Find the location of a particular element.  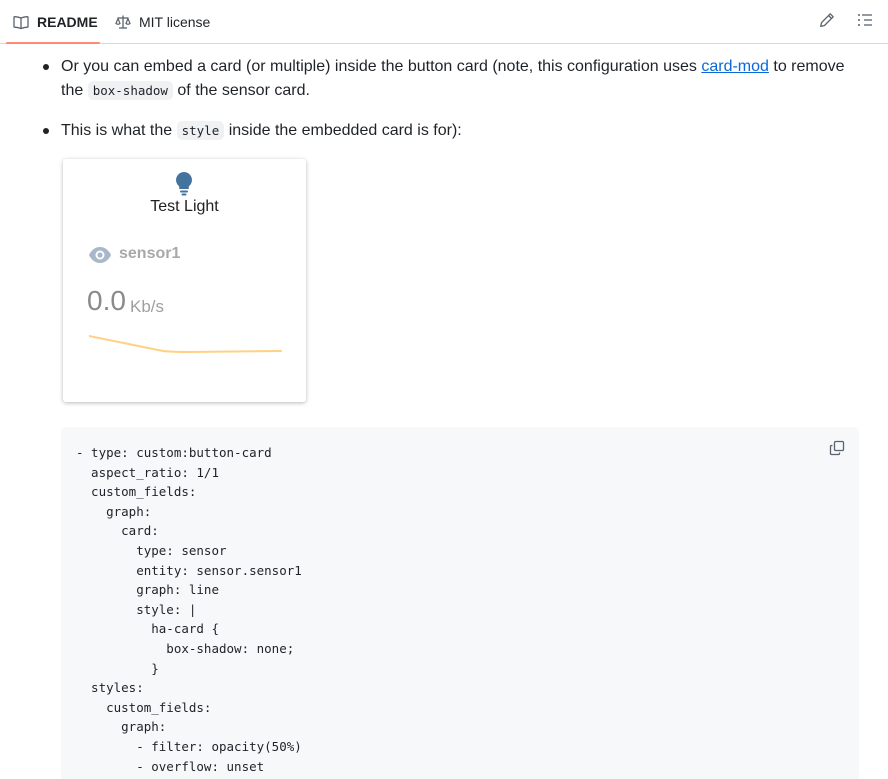

sensor-graph is located at coordinates (185, 344).